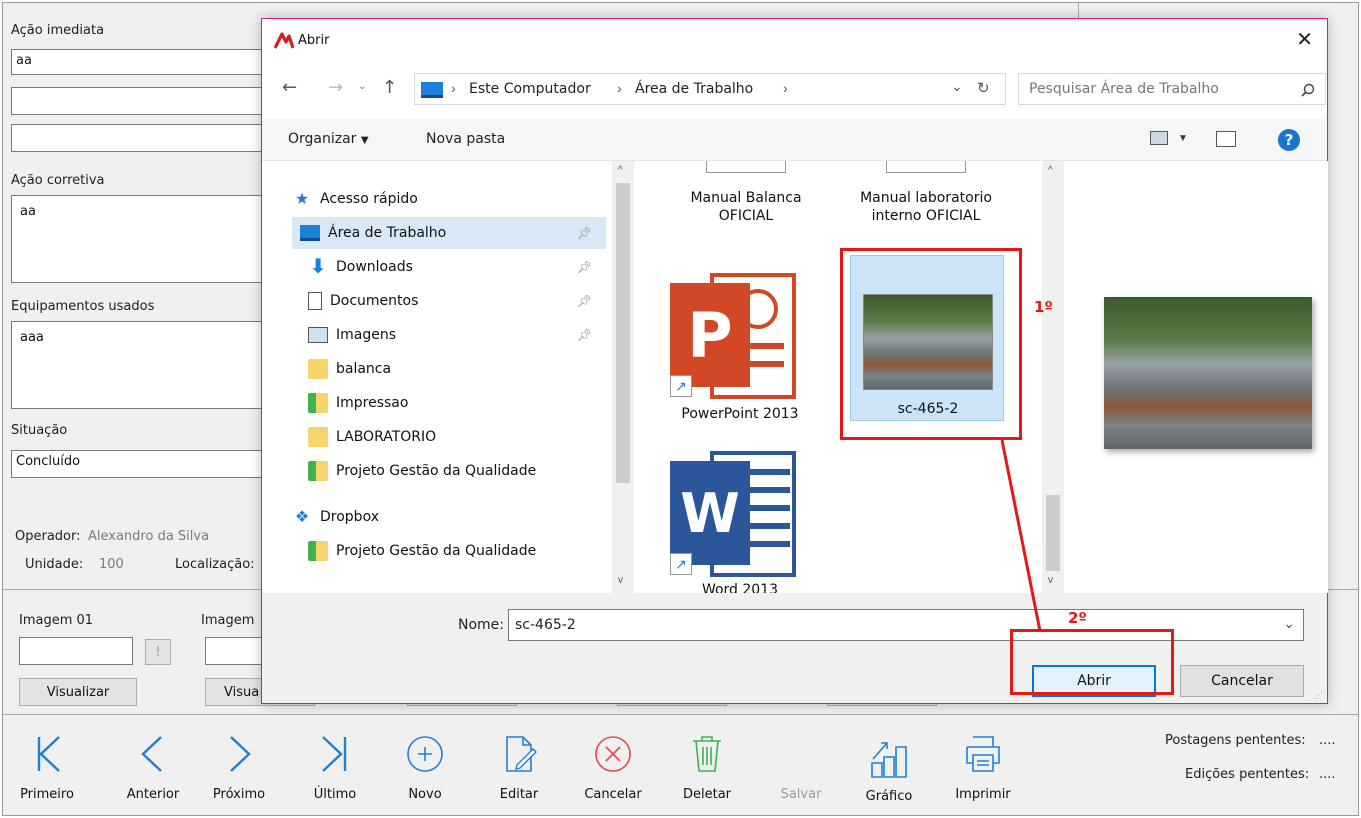 This screenshot has width=1361, height=818. I want to click on save-label: Salvar, so click(801, 794).